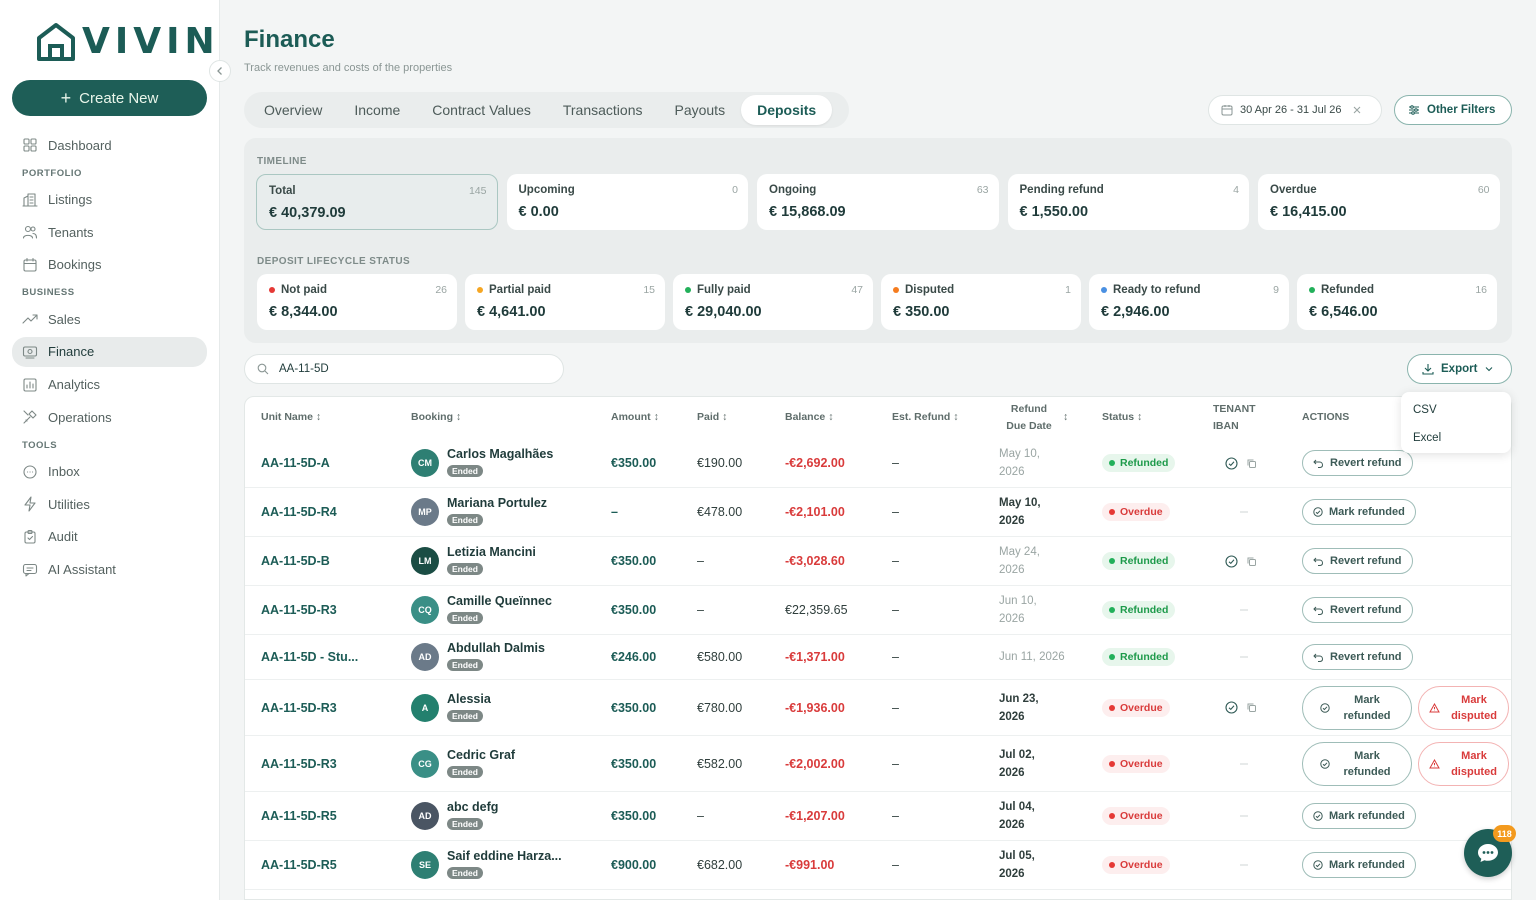  I want to click on col-balance: Balance ↕, so click(809, 417).